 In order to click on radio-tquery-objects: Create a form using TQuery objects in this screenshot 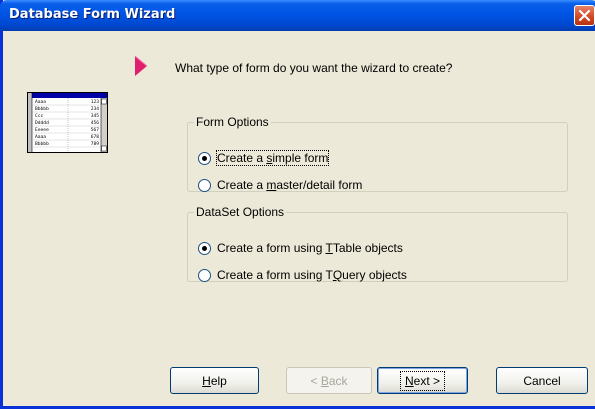, I will do `click(302, 275)`.